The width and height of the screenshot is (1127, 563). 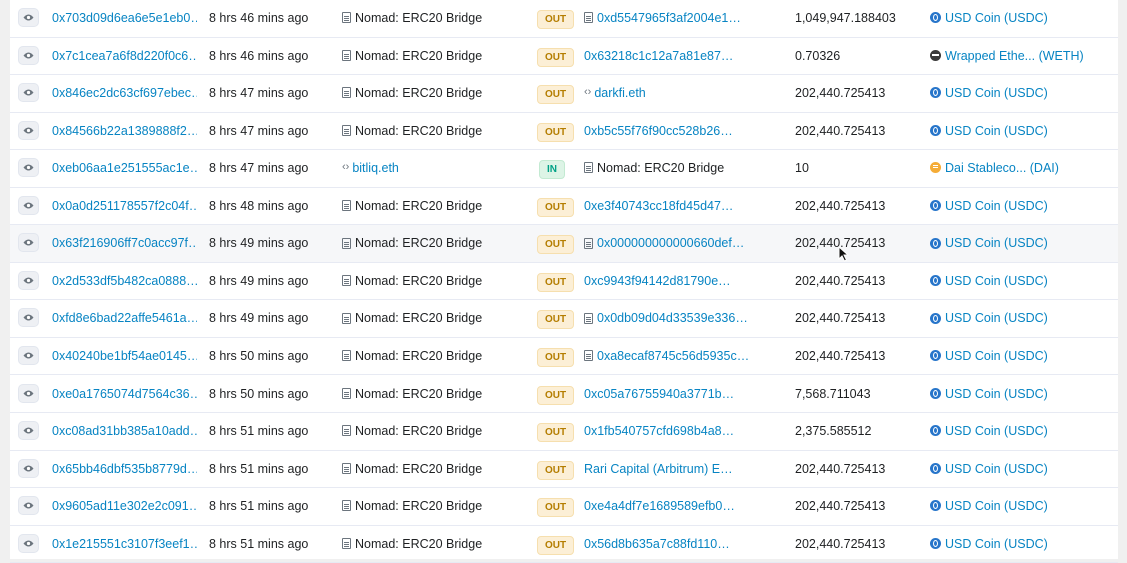 I want to click on to-address-label: Nomad: ERC20 Bridge, so click(x=660, y=168).